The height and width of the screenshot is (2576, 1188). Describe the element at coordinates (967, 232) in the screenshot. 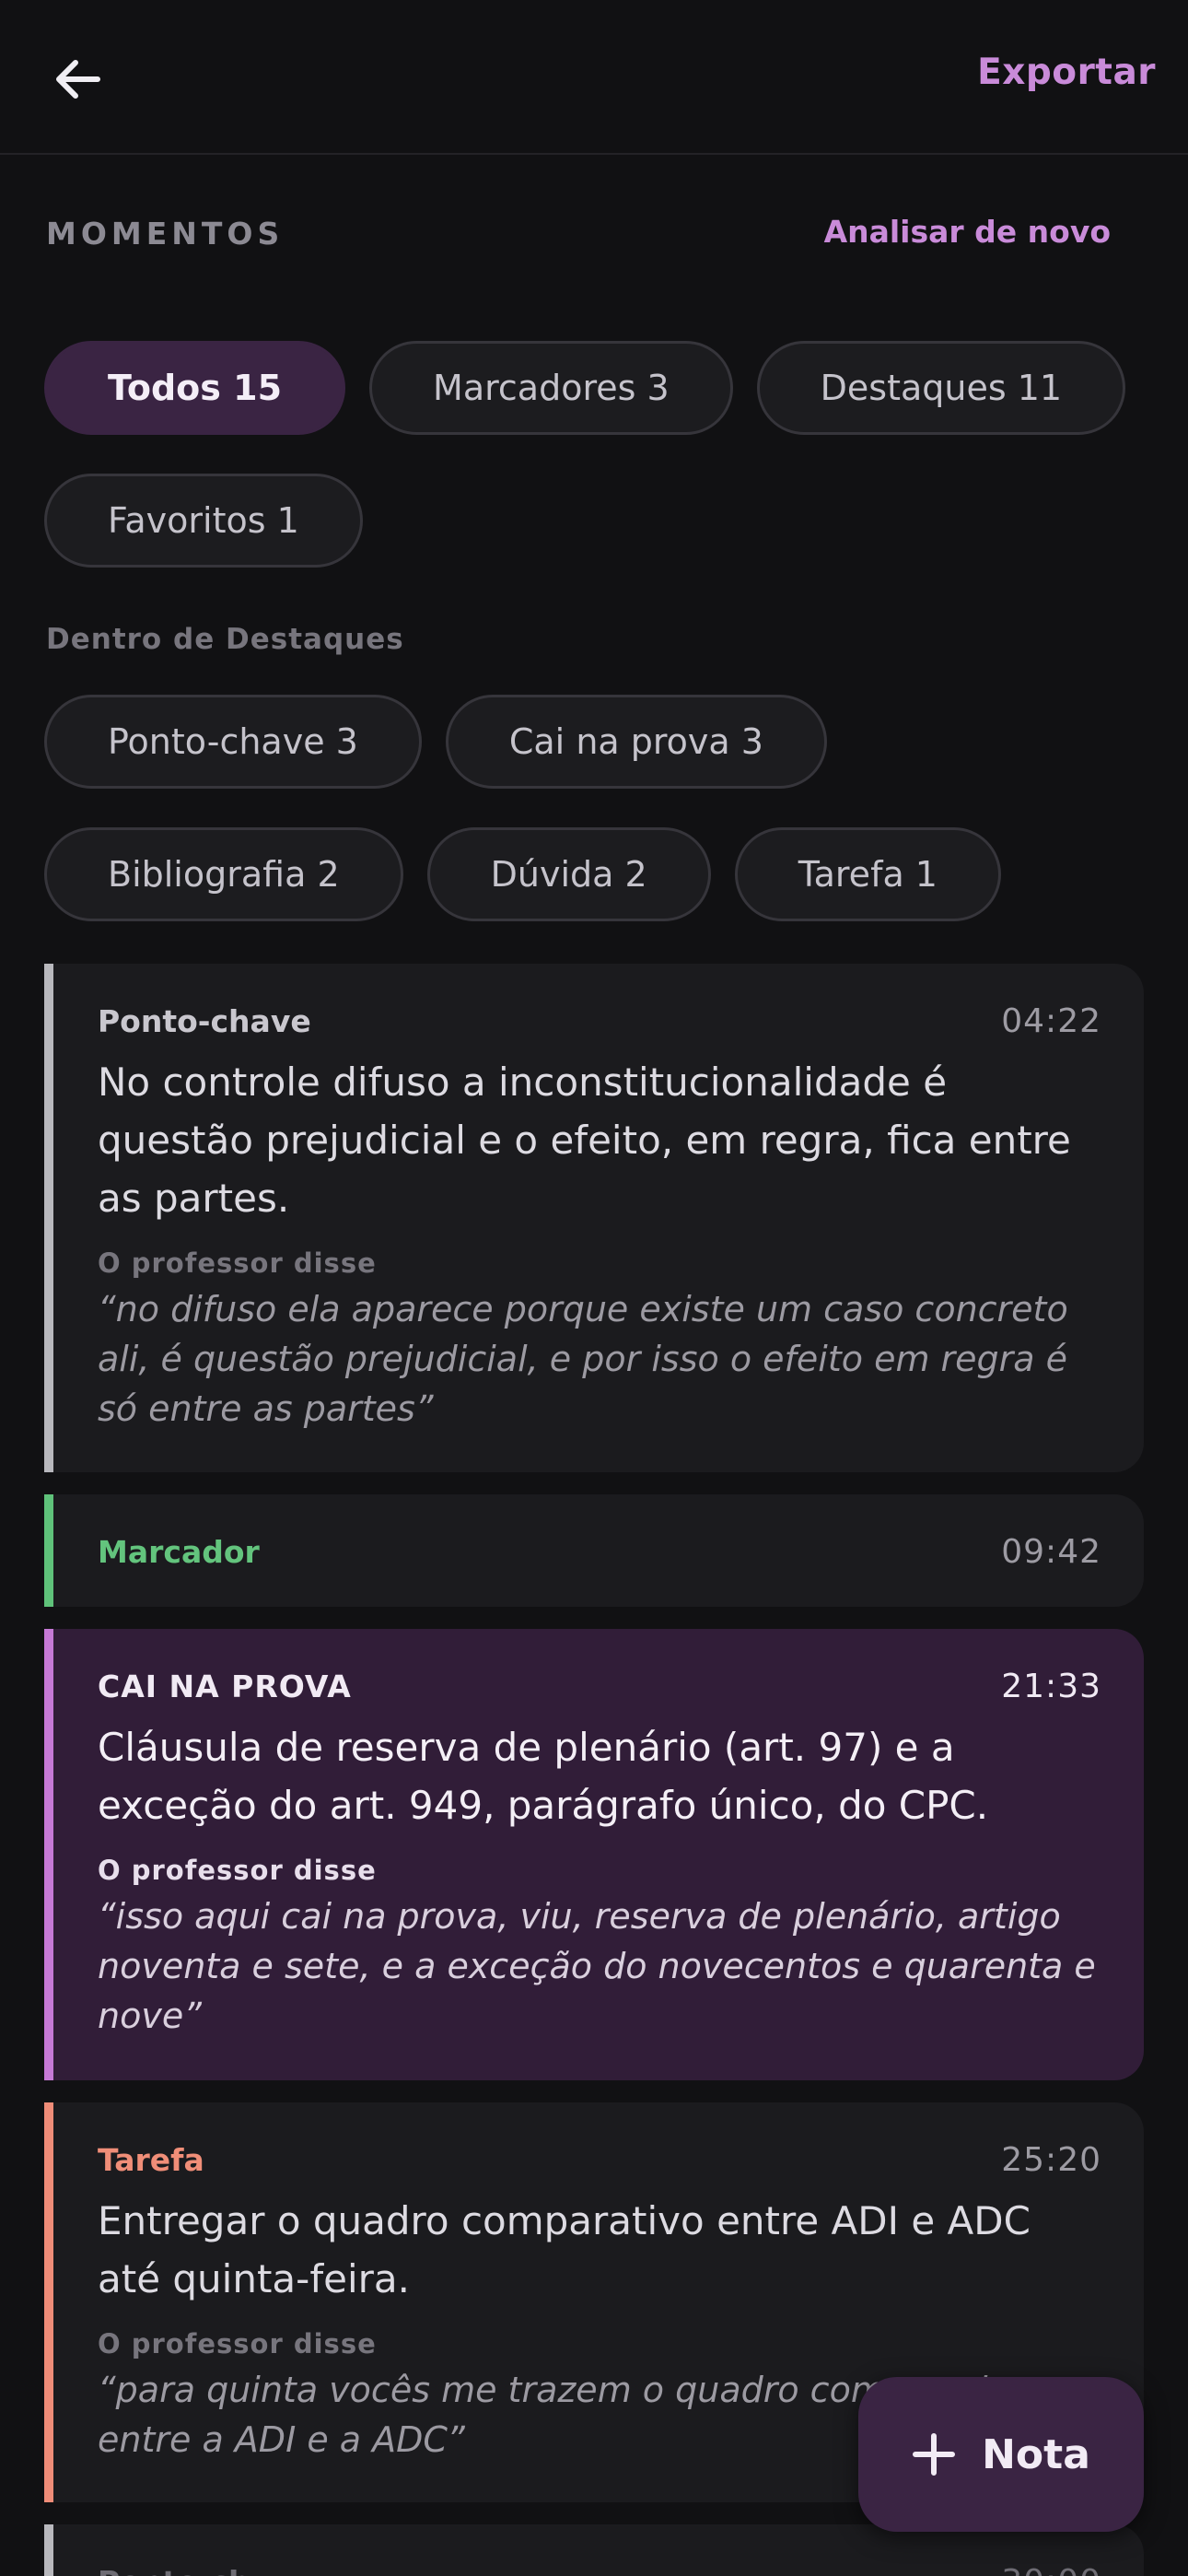

I see `reanalyze-button: Analisar de novo` at that location.